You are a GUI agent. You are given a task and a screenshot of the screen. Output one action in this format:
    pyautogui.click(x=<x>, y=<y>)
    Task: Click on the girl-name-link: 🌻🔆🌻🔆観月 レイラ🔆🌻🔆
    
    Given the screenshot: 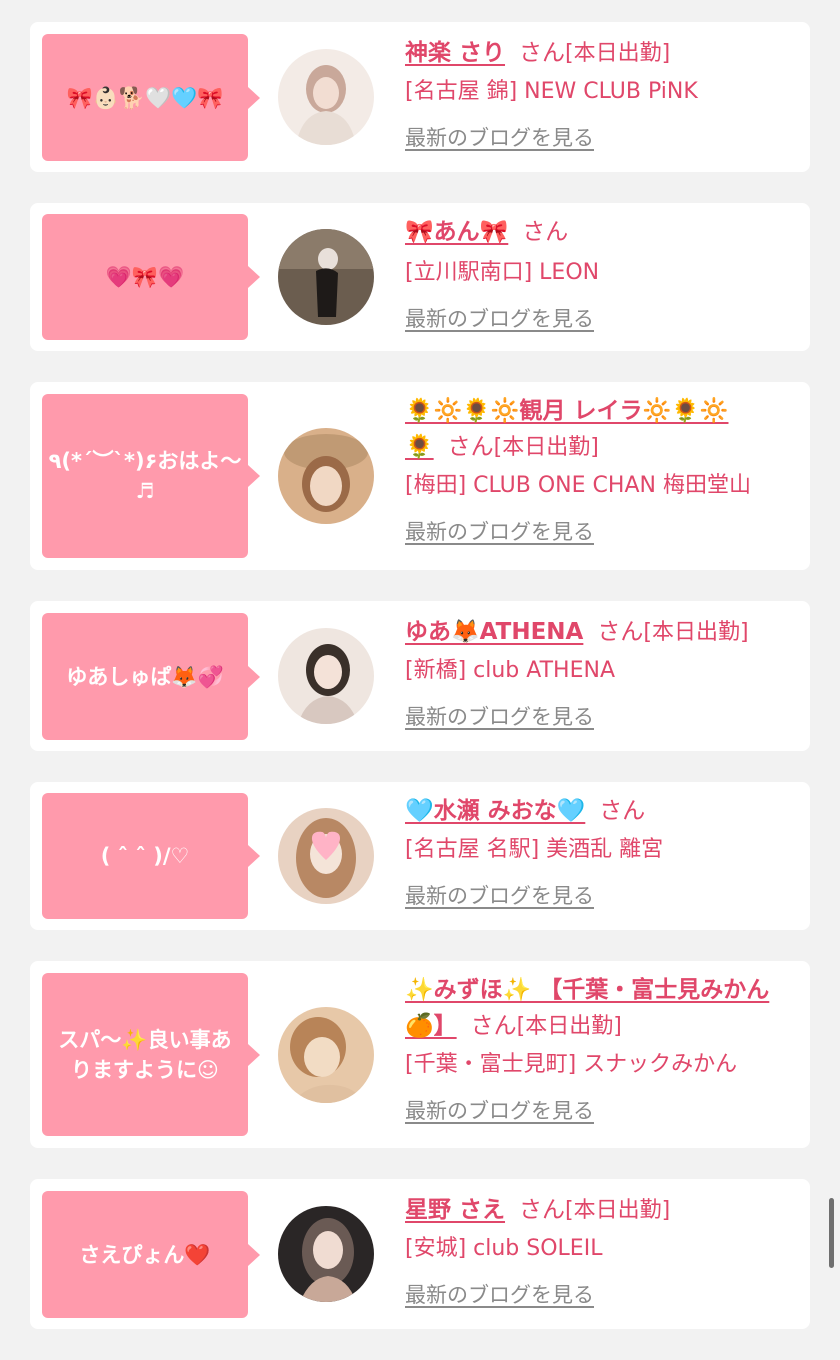 What is the action you would take?
    pyautogui.click(x=566, y=411)
    